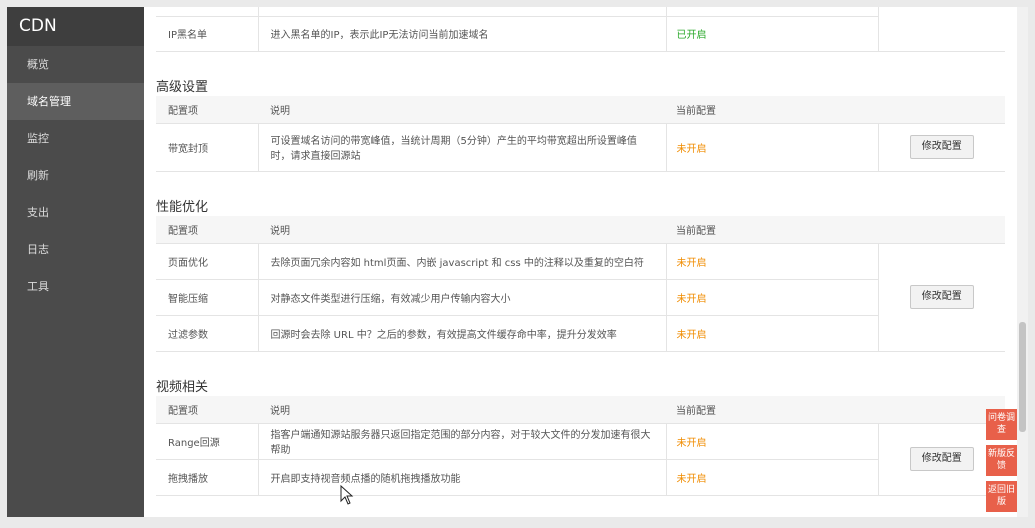  Describe the element at coordinates (75, 26) in the screenshot. I see `brand-title: CDN` at that location.